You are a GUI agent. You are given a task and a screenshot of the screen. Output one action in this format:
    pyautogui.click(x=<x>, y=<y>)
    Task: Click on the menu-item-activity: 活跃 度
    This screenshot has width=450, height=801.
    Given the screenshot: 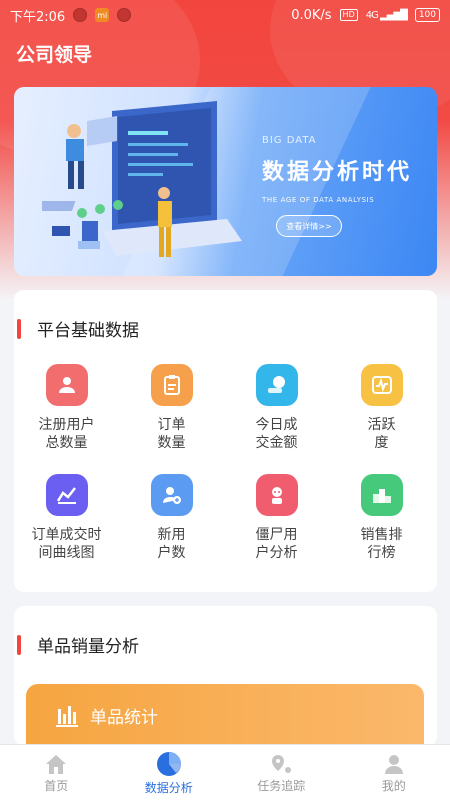 What is the action you would take?
    pyautogui.click(x=381, y=408)
    